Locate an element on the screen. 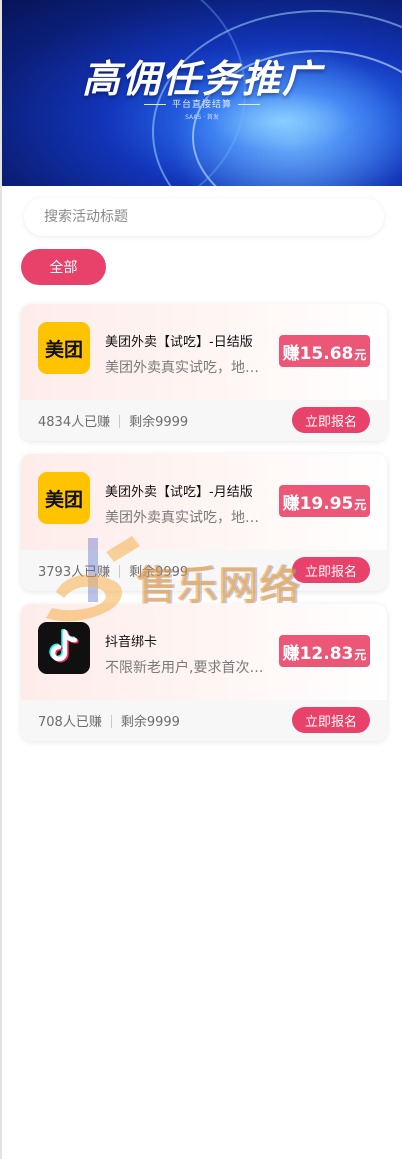  task-title: 美团外卖【试吃】-月结版 is located at coordinates (179, 492).